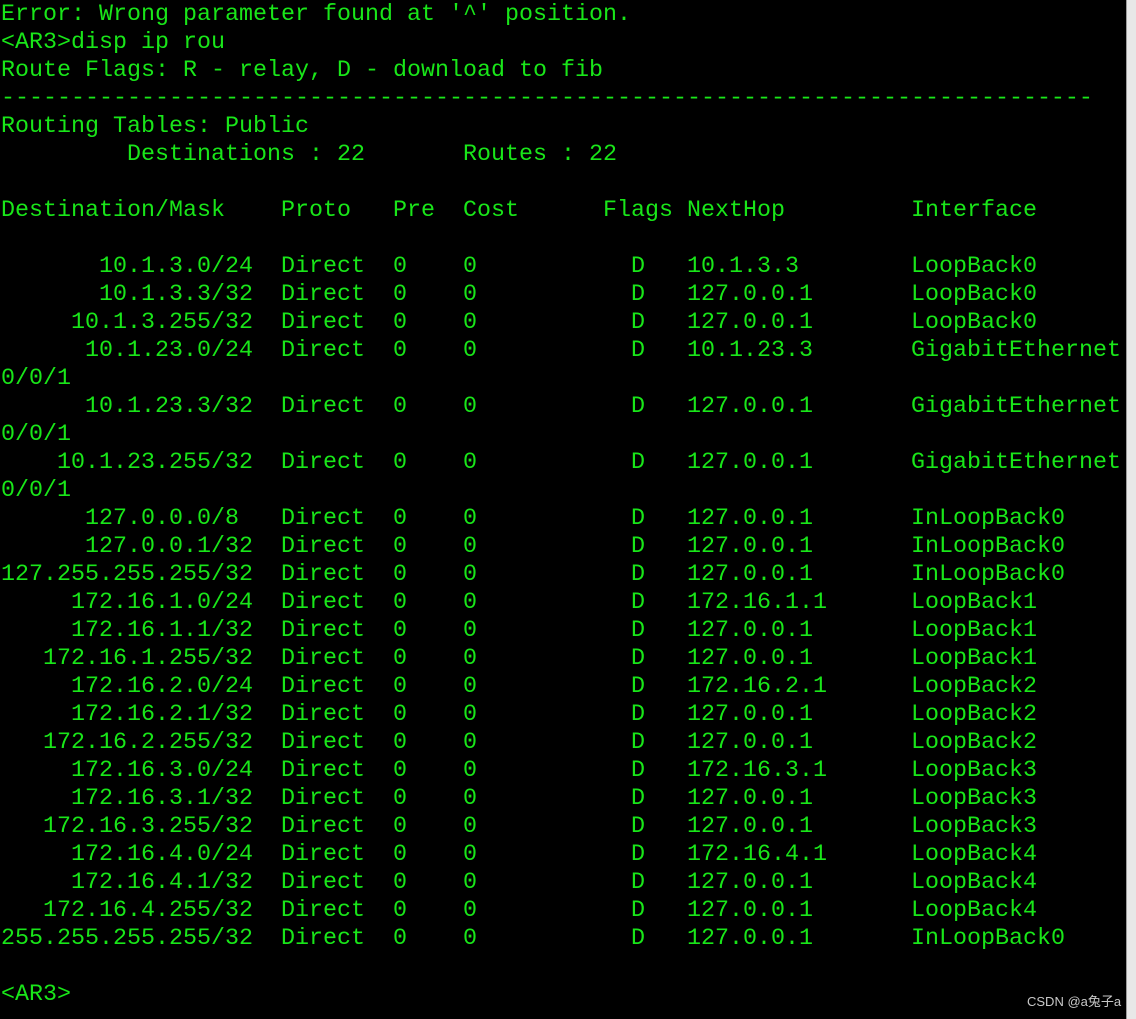 The height and width of the screenshot is (1019, 1136). I want to click on route-destination: 172.16.2.255/32, so click(148, 743).